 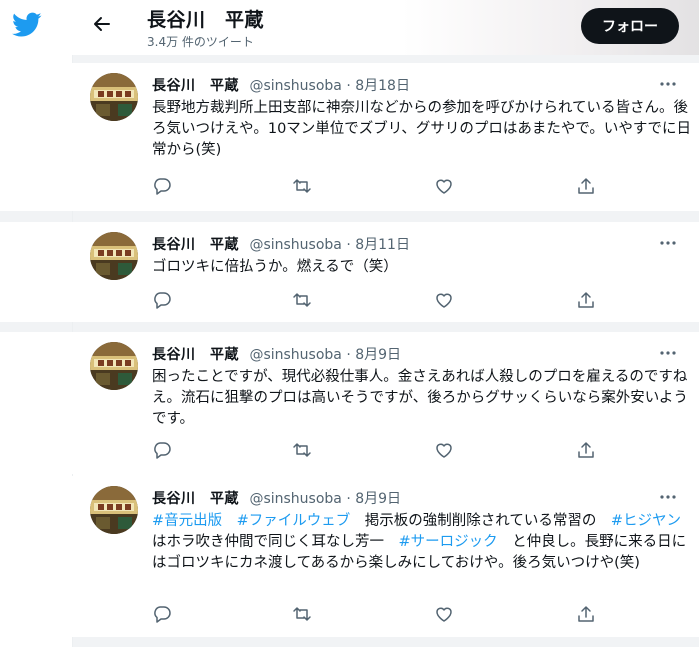 I want to click on tweet-text-segment, so click(x=229, y=521).